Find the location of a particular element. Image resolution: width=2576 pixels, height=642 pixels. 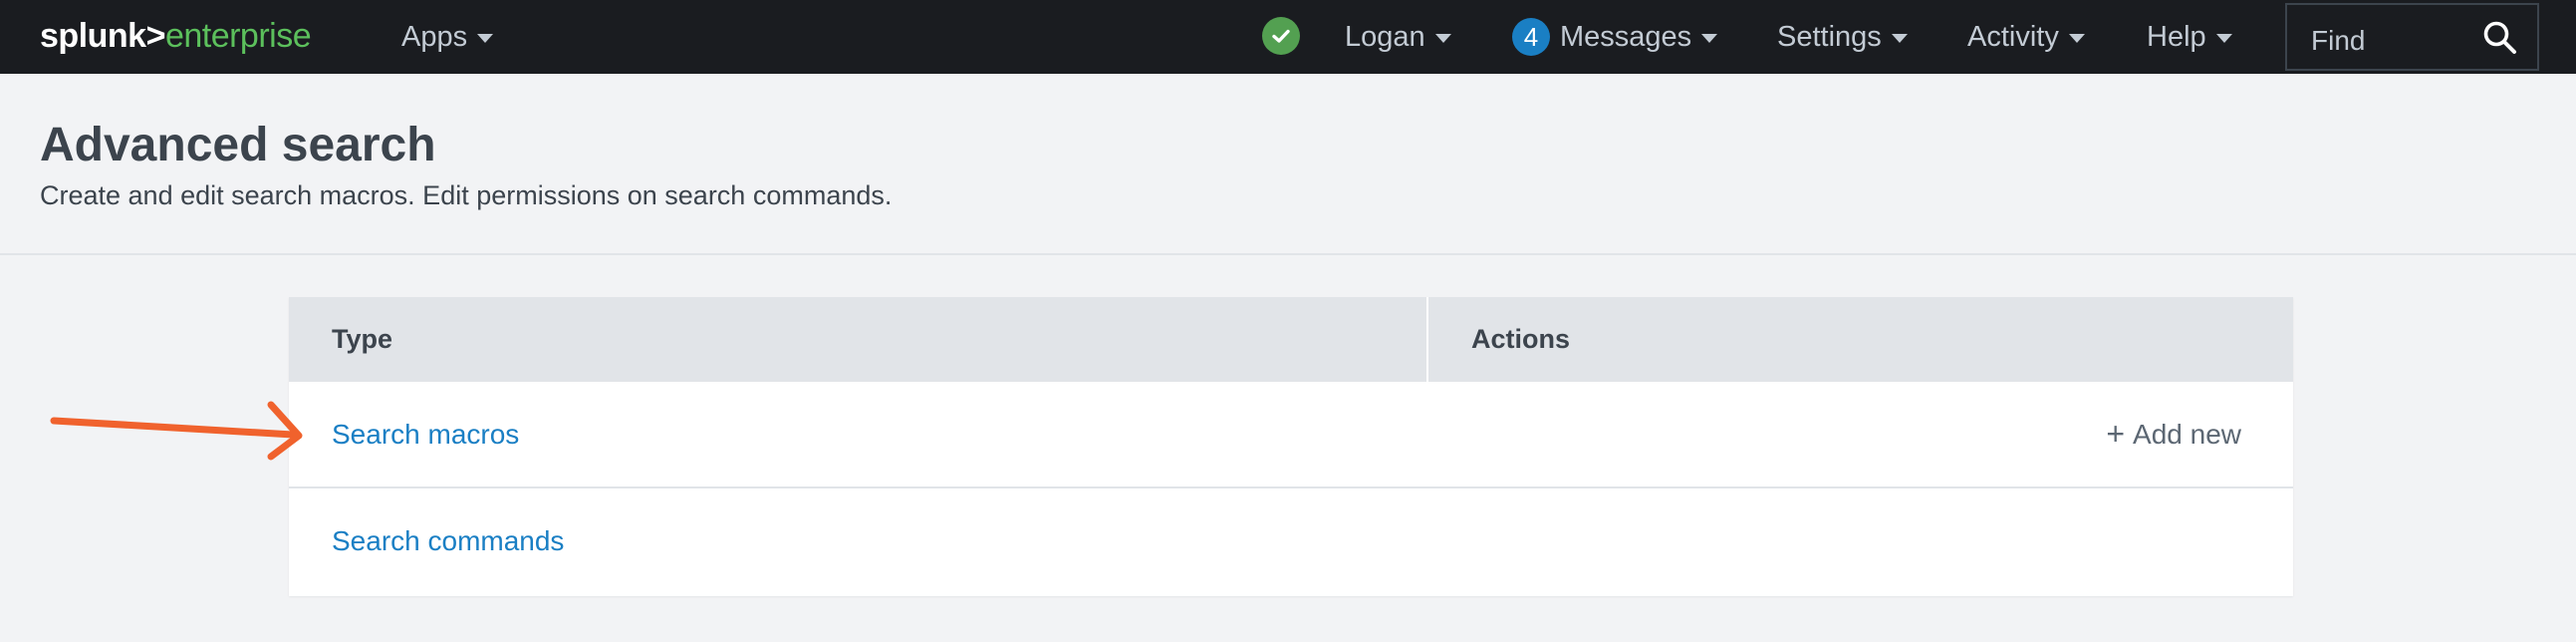

splunk-logo: splunk>enterprise is located at coordinates (176, 36).